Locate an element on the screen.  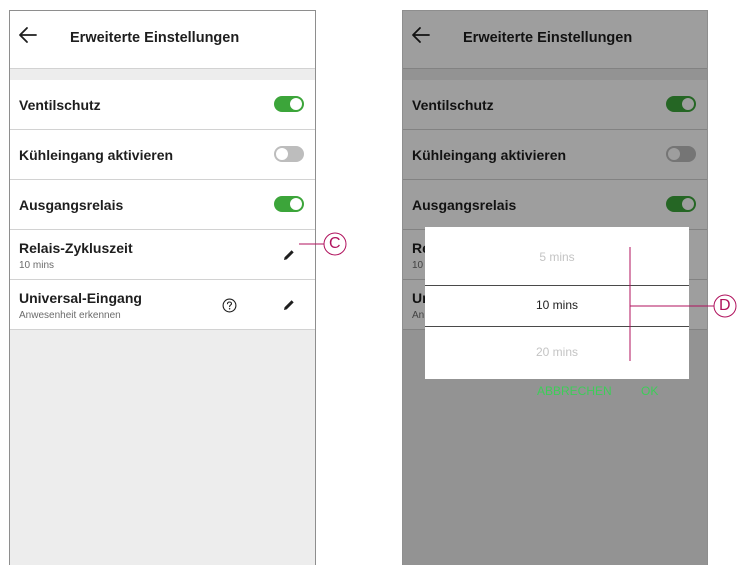
setting-label: Kühleingang aktivieren is located at coordinates (96, 155).